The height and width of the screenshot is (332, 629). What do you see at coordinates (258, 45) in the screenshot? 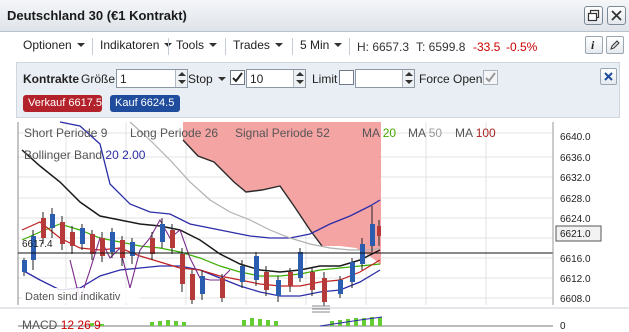
I see `menu-trades: Trades` at bounding box center [258, 45].